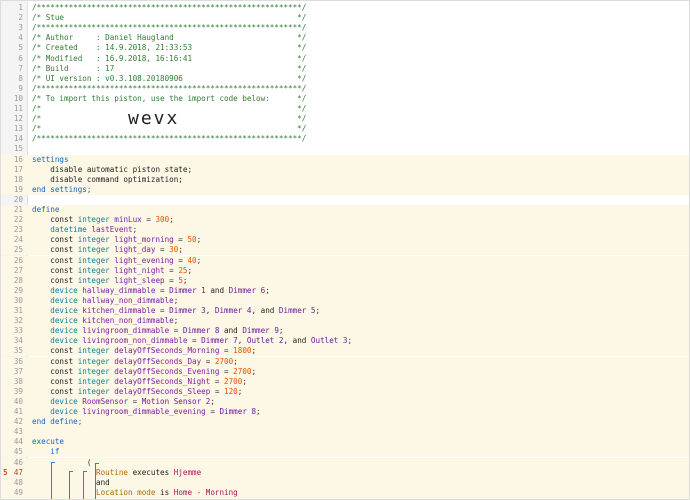  What do you see at coordinates (345, 189) in the screenshot?
I see `code-line: 19 end settings;` at bounding box center [345, 189].